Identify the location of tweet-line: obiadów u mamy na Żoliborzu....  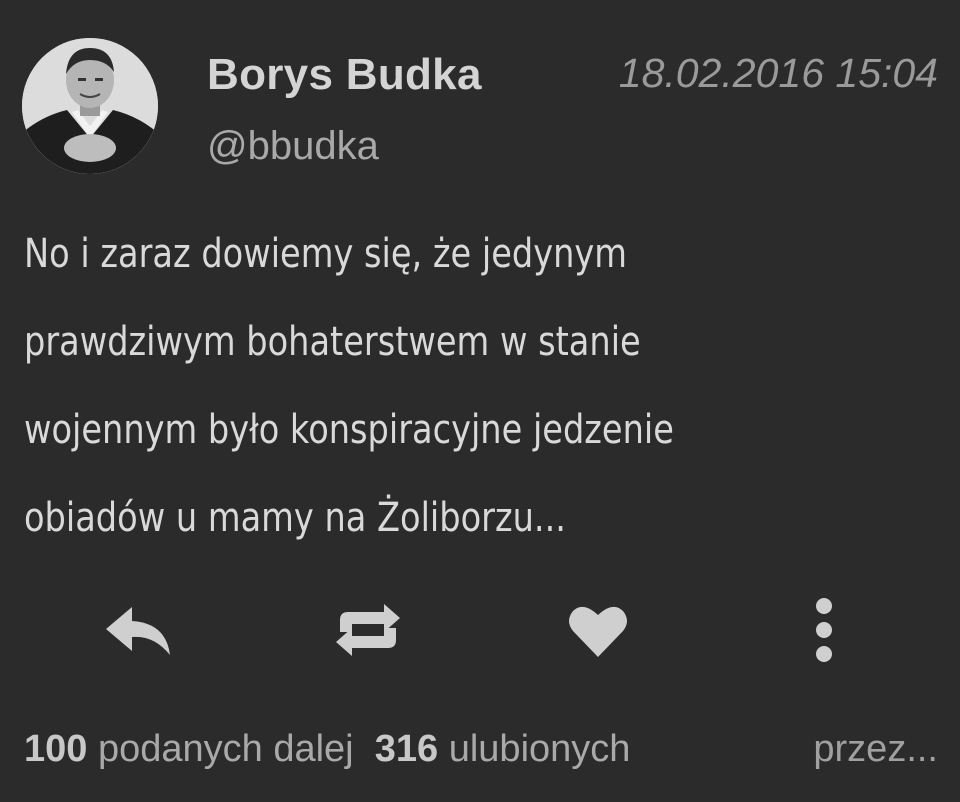
(295, 518).